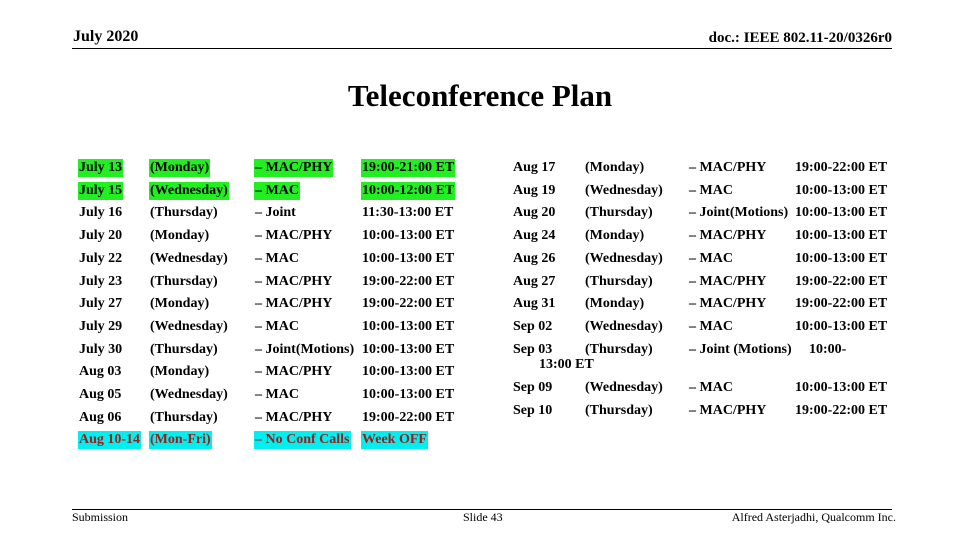  What do you see at coordinates (480, 327) in the screenshot?
I see `schedule-row: Sep 02 (Wednesday) – MAC 10:00-13:00 ET` at bounding box center [480, 327].